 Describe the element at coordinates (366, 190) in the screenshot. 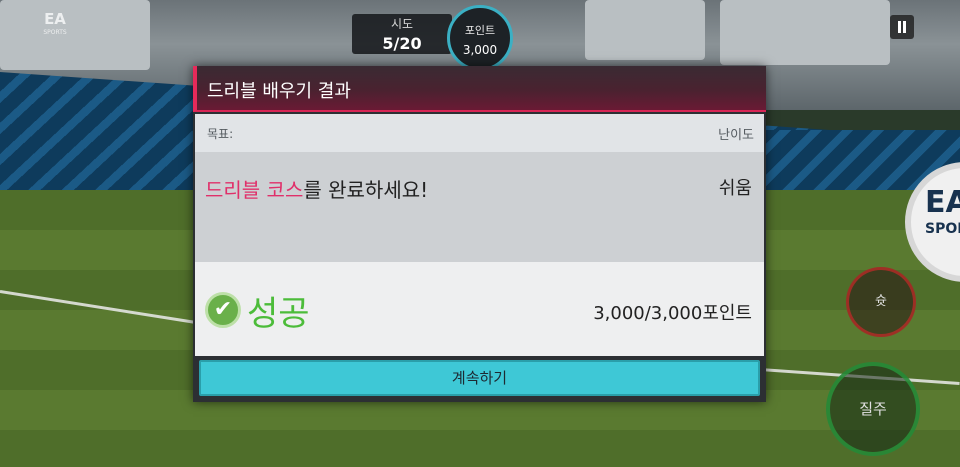

I see `task-rest: 를 완료하세요!` at that location.